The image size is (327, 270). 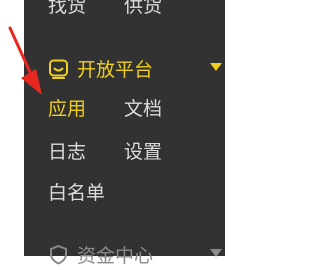 I want to click on submenu-item-settings: 设置, so click(x=143, y=152).